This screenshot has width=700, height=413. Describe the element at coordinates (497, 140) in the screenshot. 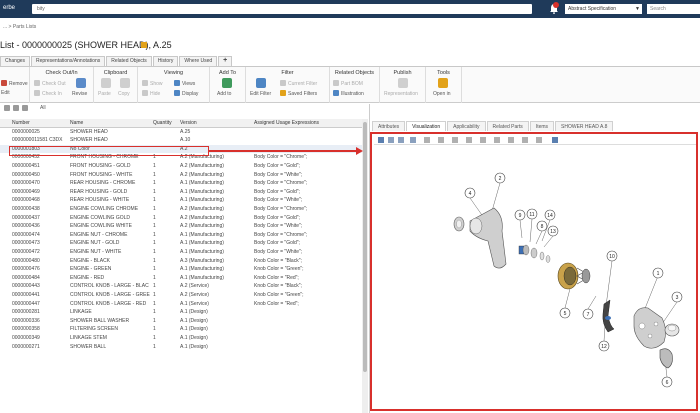

I see `annotate-icon` at that location.